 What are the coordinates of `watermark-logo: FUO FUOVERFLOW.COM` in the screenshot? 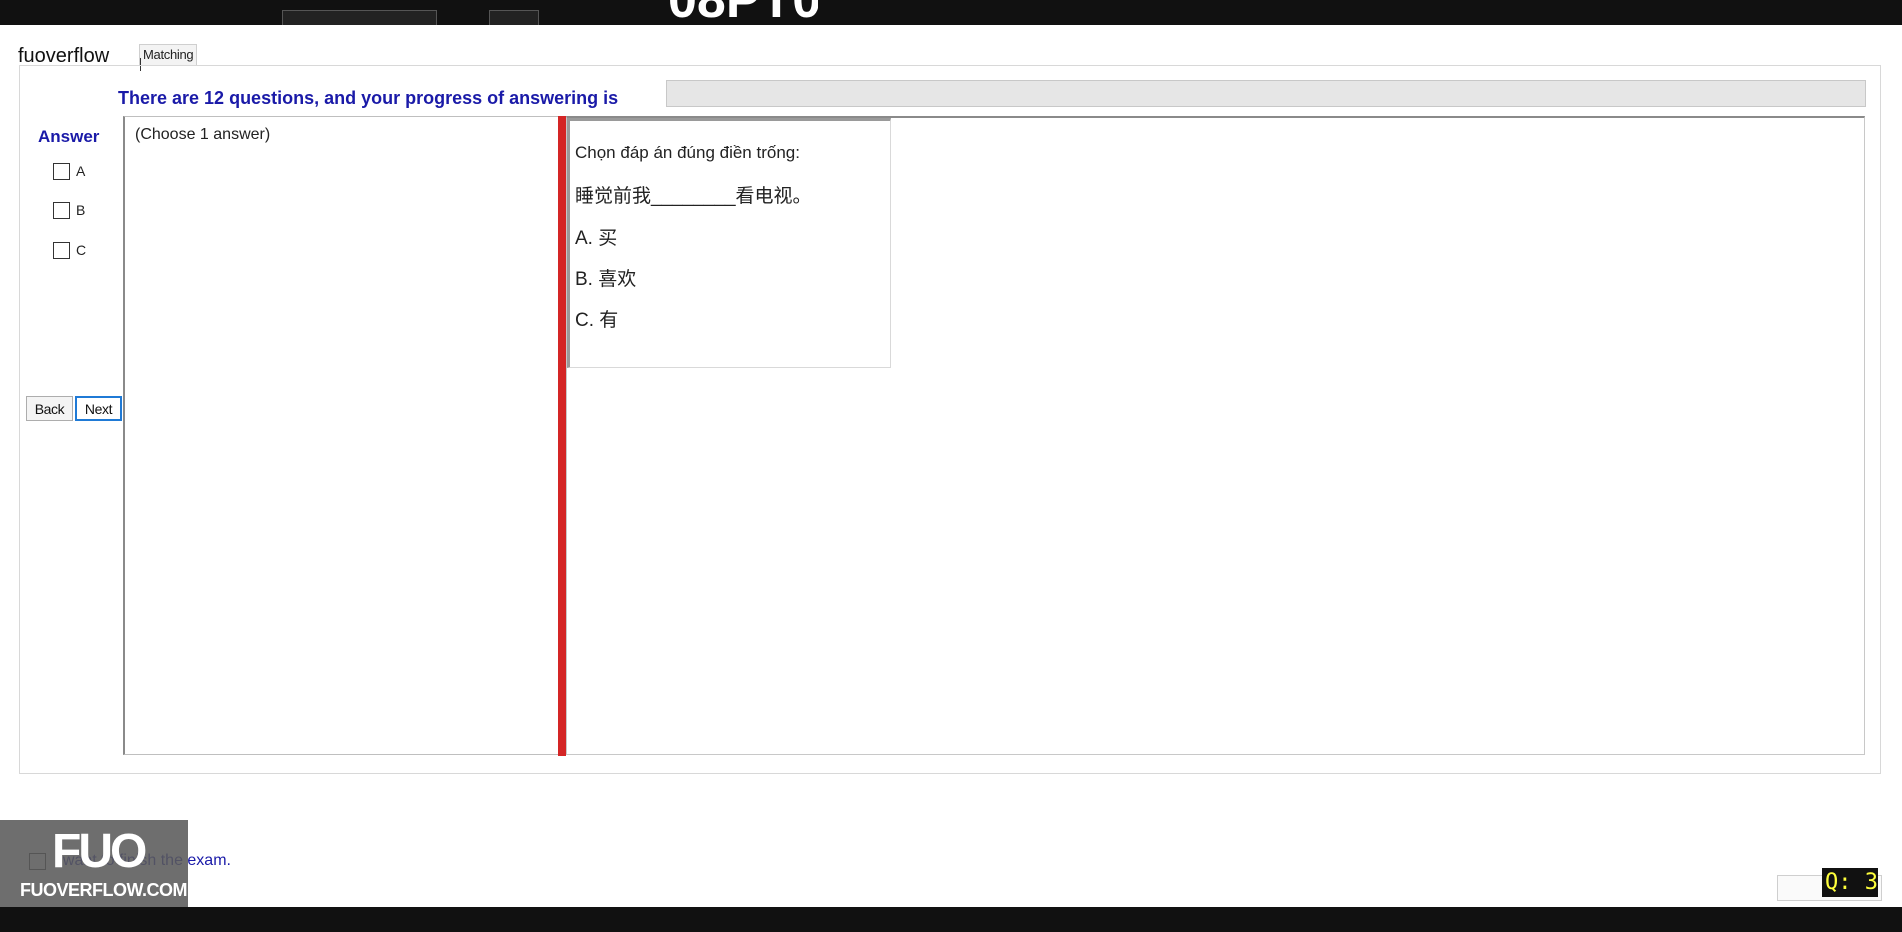 It's located at (94, 863).